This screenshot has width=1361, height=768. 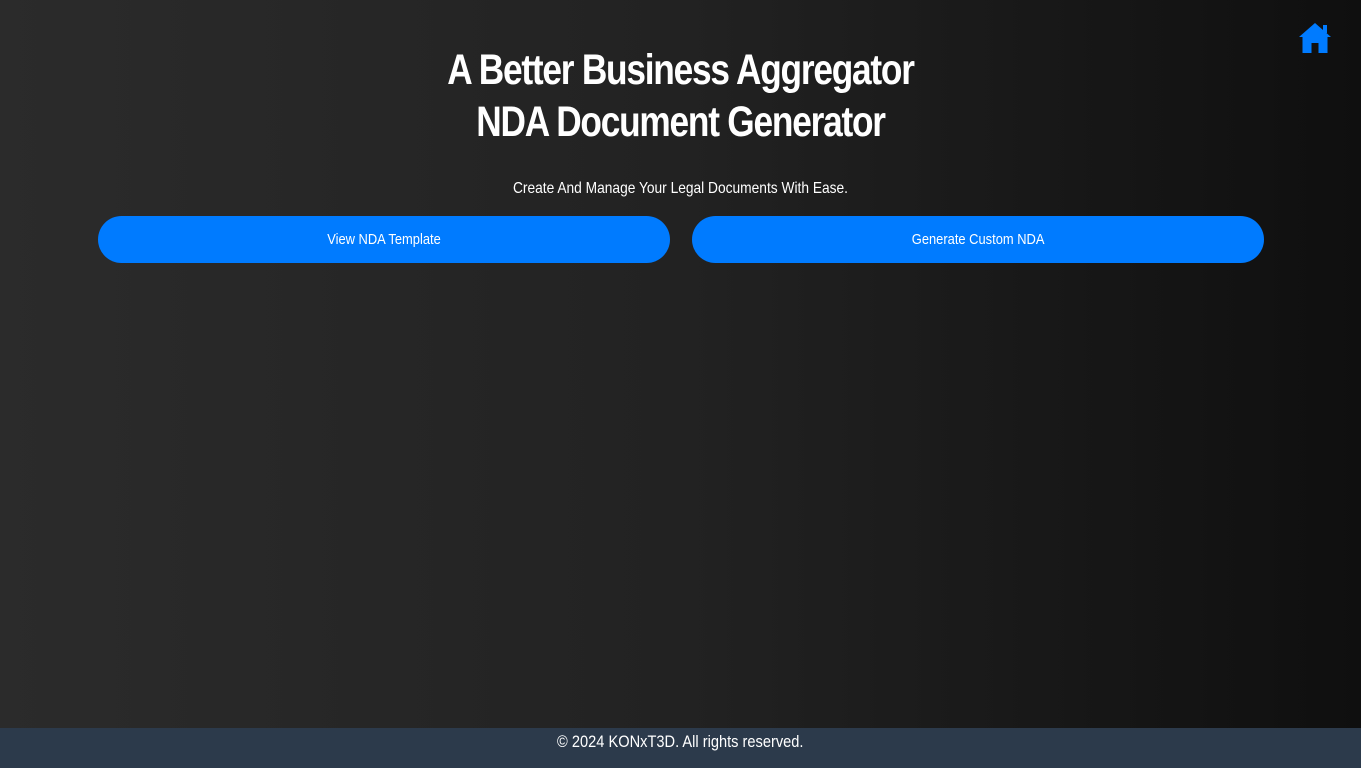 I want to click on view-nda-template-label: View NDA Template, so click(x=384, y=239).